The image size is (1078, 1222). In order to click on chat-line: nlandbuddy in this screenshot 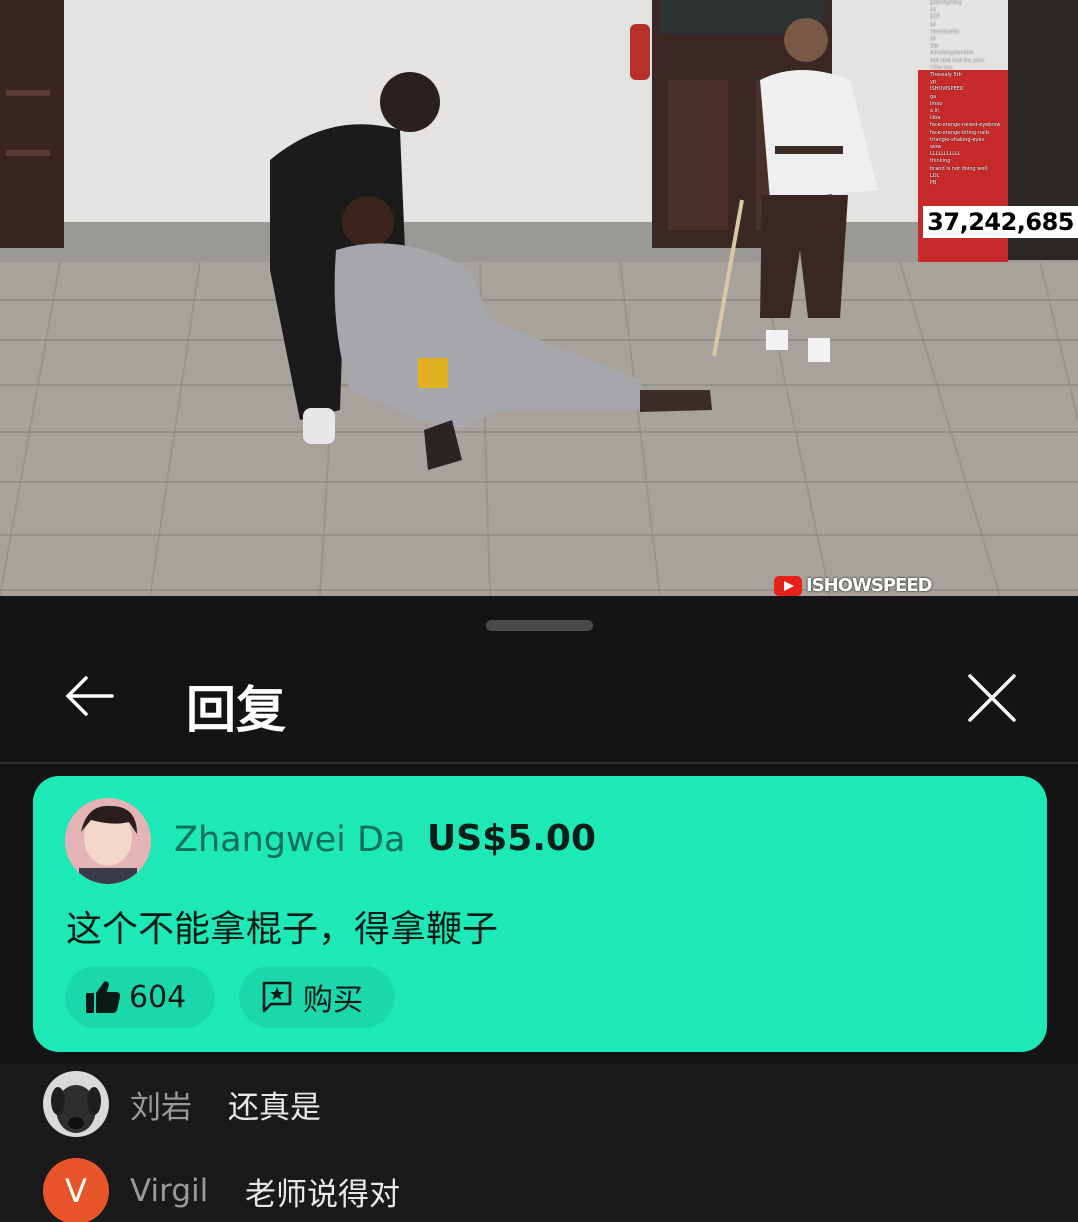, I will do `click(945, 31)`.